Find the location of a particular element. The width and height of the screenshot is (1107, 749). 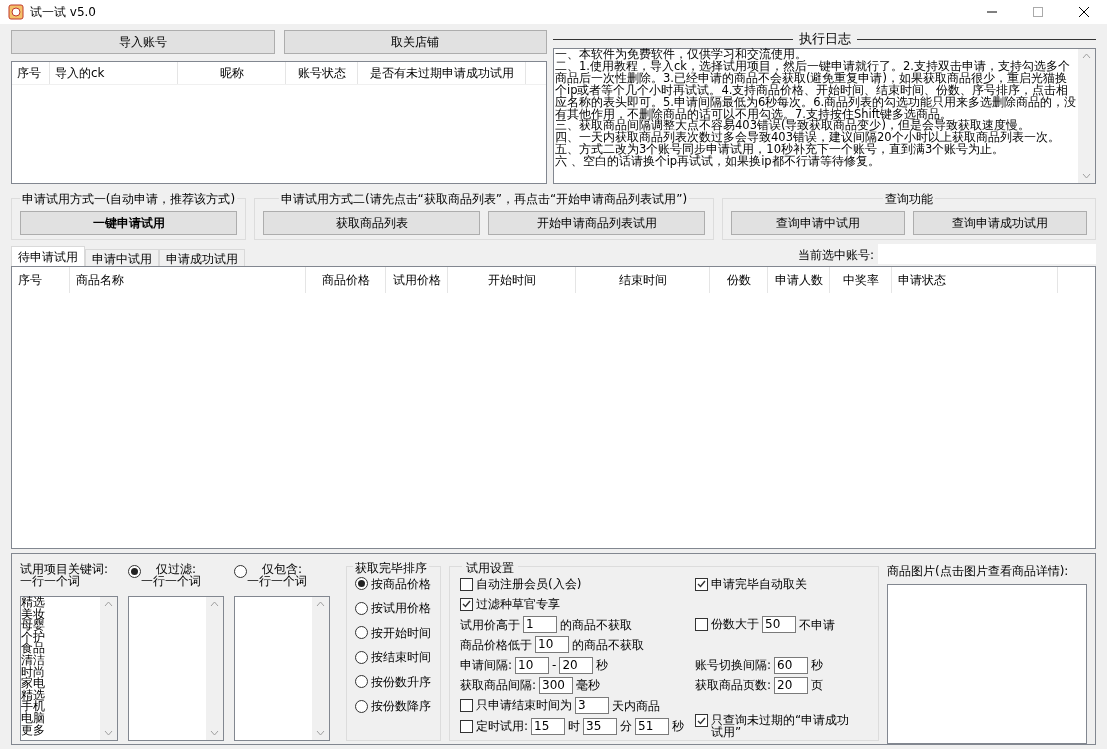

tab: 待申请试用 is located at coordinates (48, 256).